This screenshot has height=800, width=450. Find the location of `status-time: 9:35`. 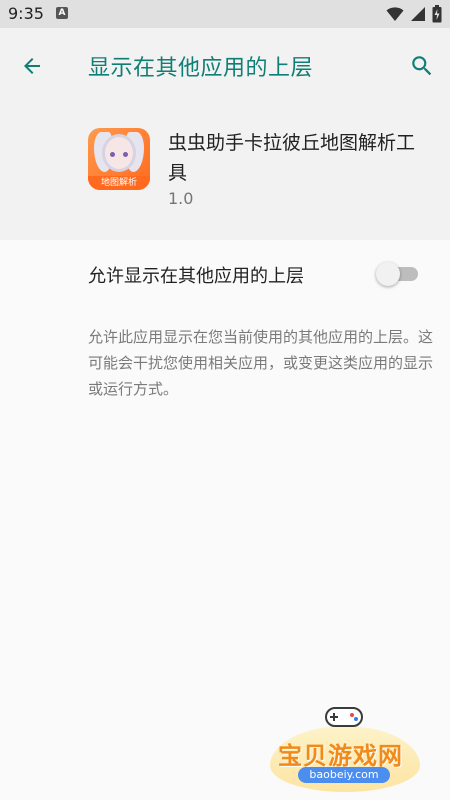

status-time: 9:35 is located at coordinates (26, 13).